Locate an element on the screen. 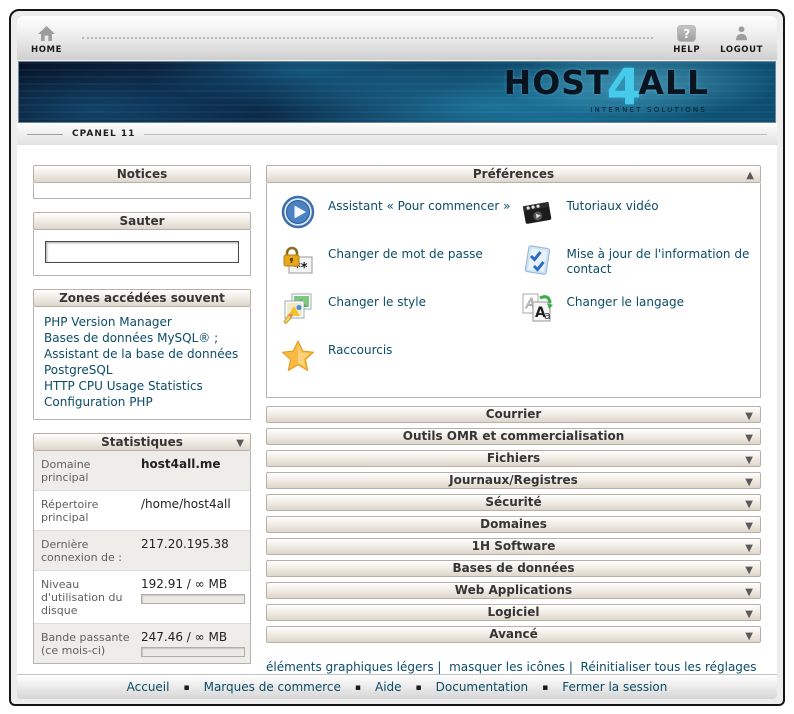 This screenshot has width=794, height=714. collapse-arrow-icon: ▼ is located at coordinates (240, 444).